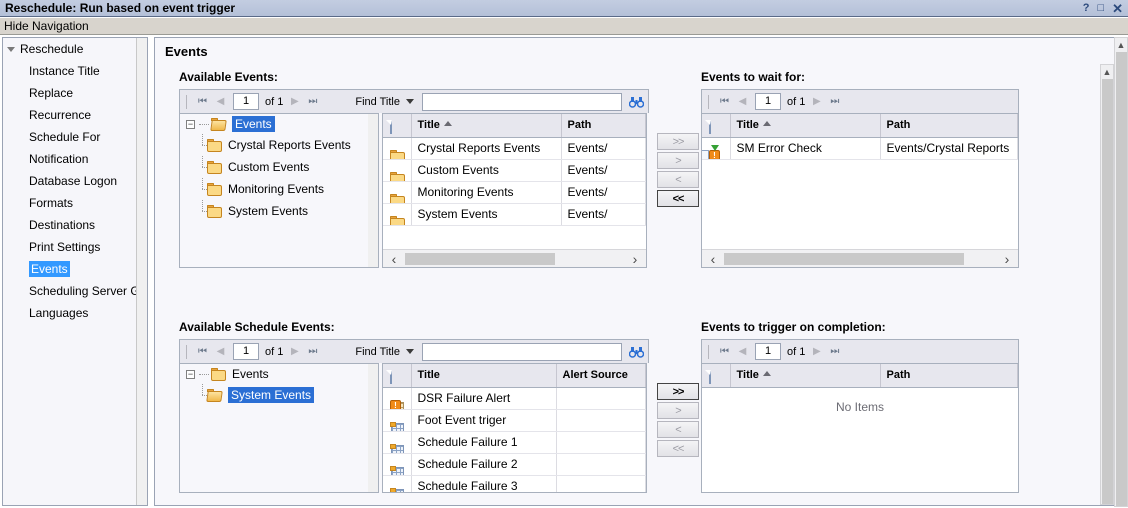 The height and width of the screenshot is (508, 1128). What do you see at coordinates (1117, 8) in the screenshot?
I see `close-icon: ✕` at bounding box center [1117, 8].